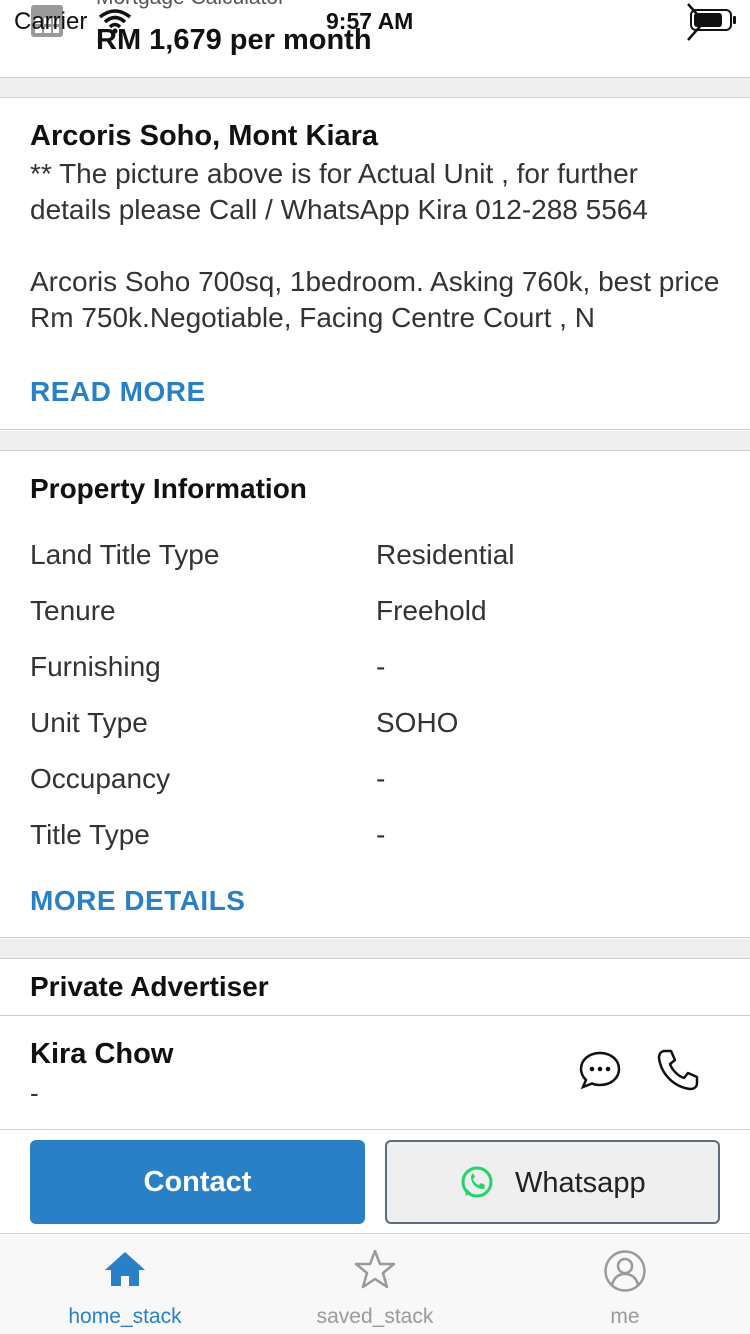  Describe the element at coordinates (678, 1070) in the screenshot. I see `phone-icon` at that location.